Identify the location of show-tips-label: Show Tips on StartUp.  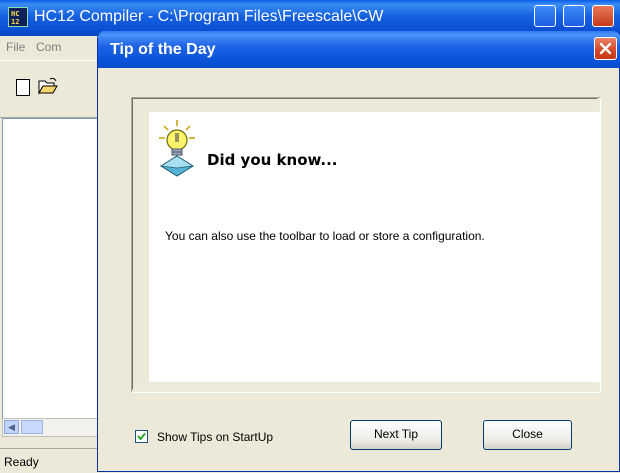
(215, 437).